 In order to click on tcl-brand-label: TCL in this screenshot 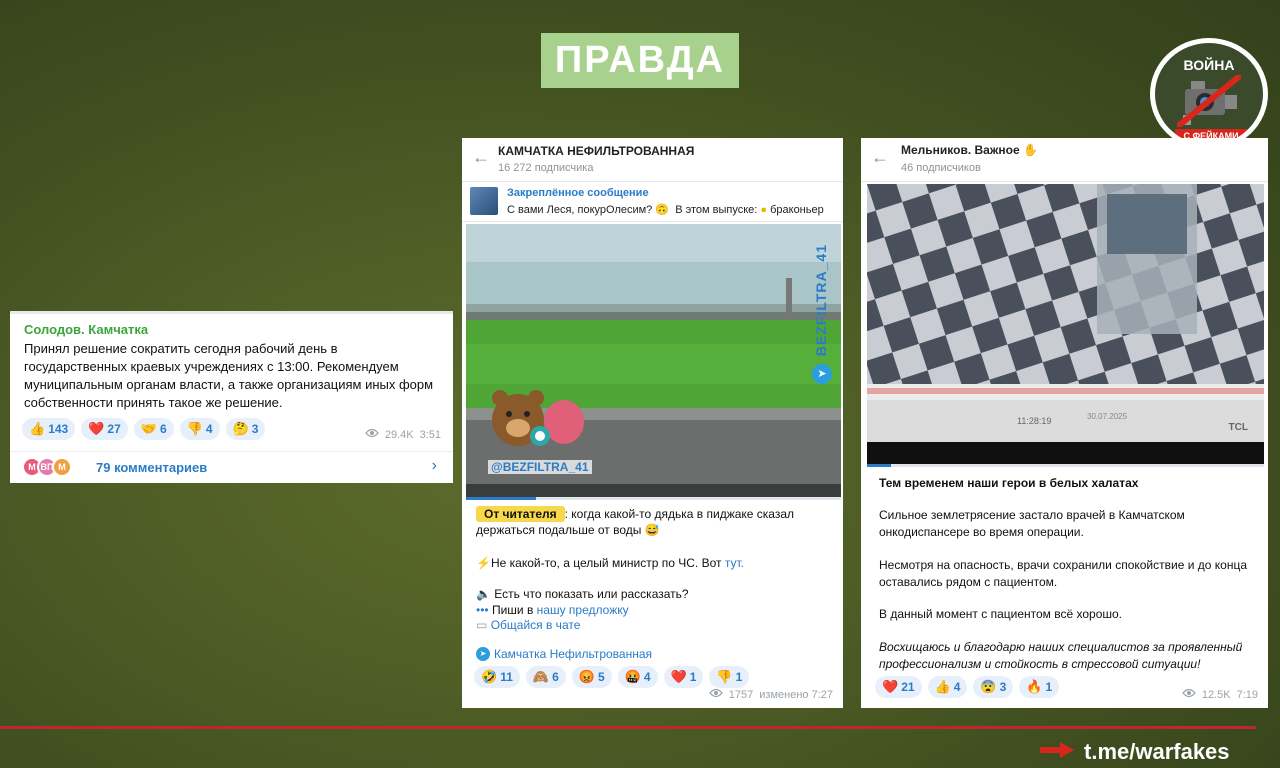, I will do `click(1238, 427)`.